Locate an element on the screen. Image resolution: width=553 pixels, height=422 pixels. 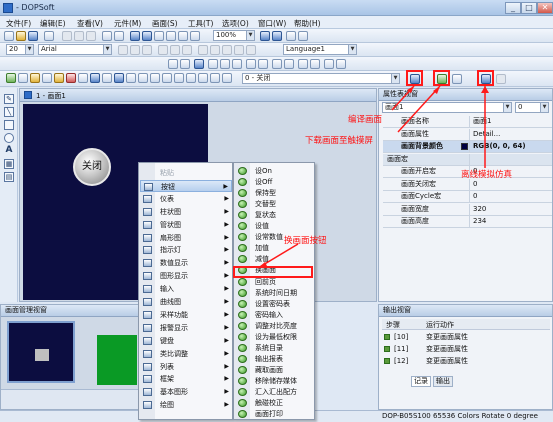
annotation-offline-sim: 离线模拟仿真 is located at coordinates (487, 175).